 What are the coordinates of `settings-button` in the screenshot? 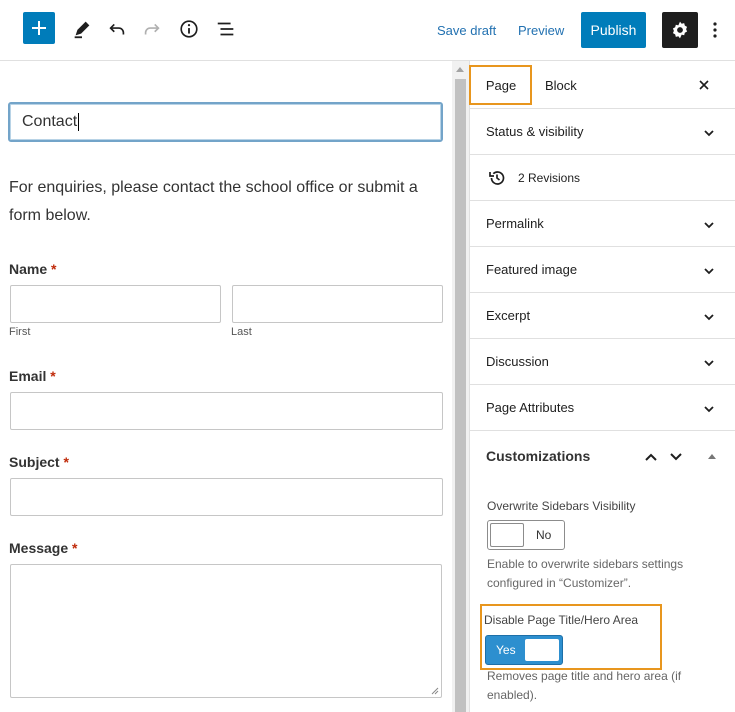 It's located at (680, 30).